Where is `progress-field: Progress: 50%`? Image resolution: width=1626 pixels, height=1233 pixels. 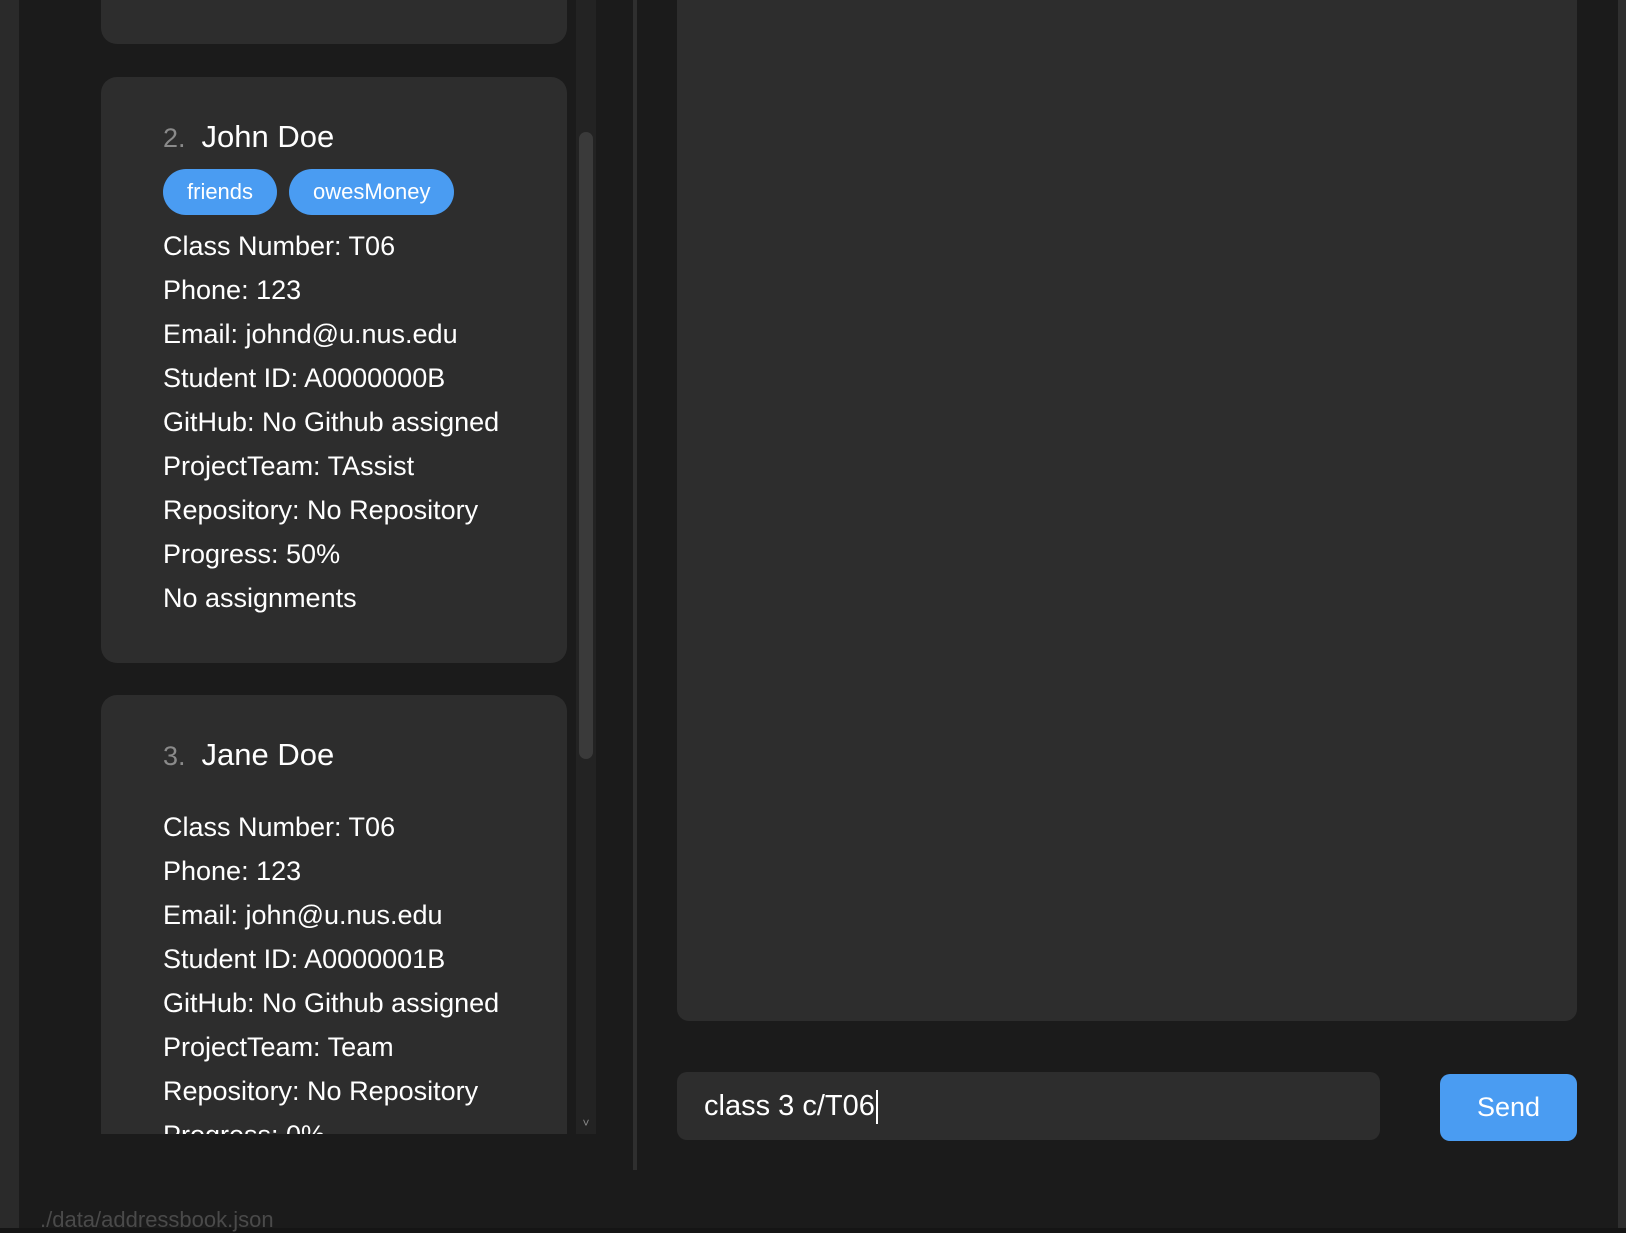
progress-field: Progress: 50% is located at coordinates (252, 554).